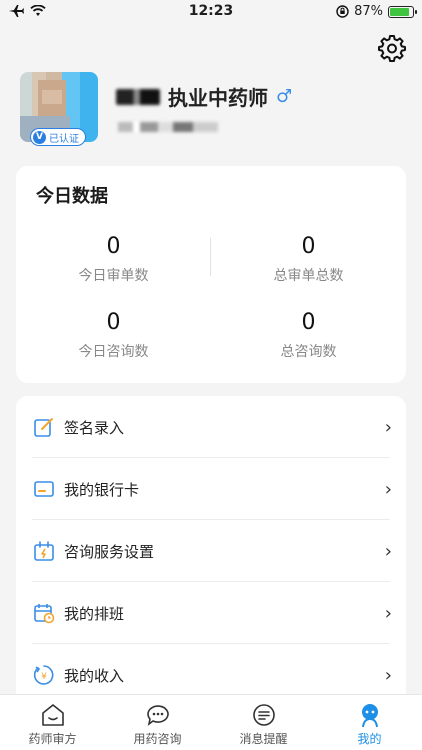  What do you see at coordinates (94, 427) in the screenshot?
I see `menu-item-label: 签名录入` at bounding box center [94, 427].